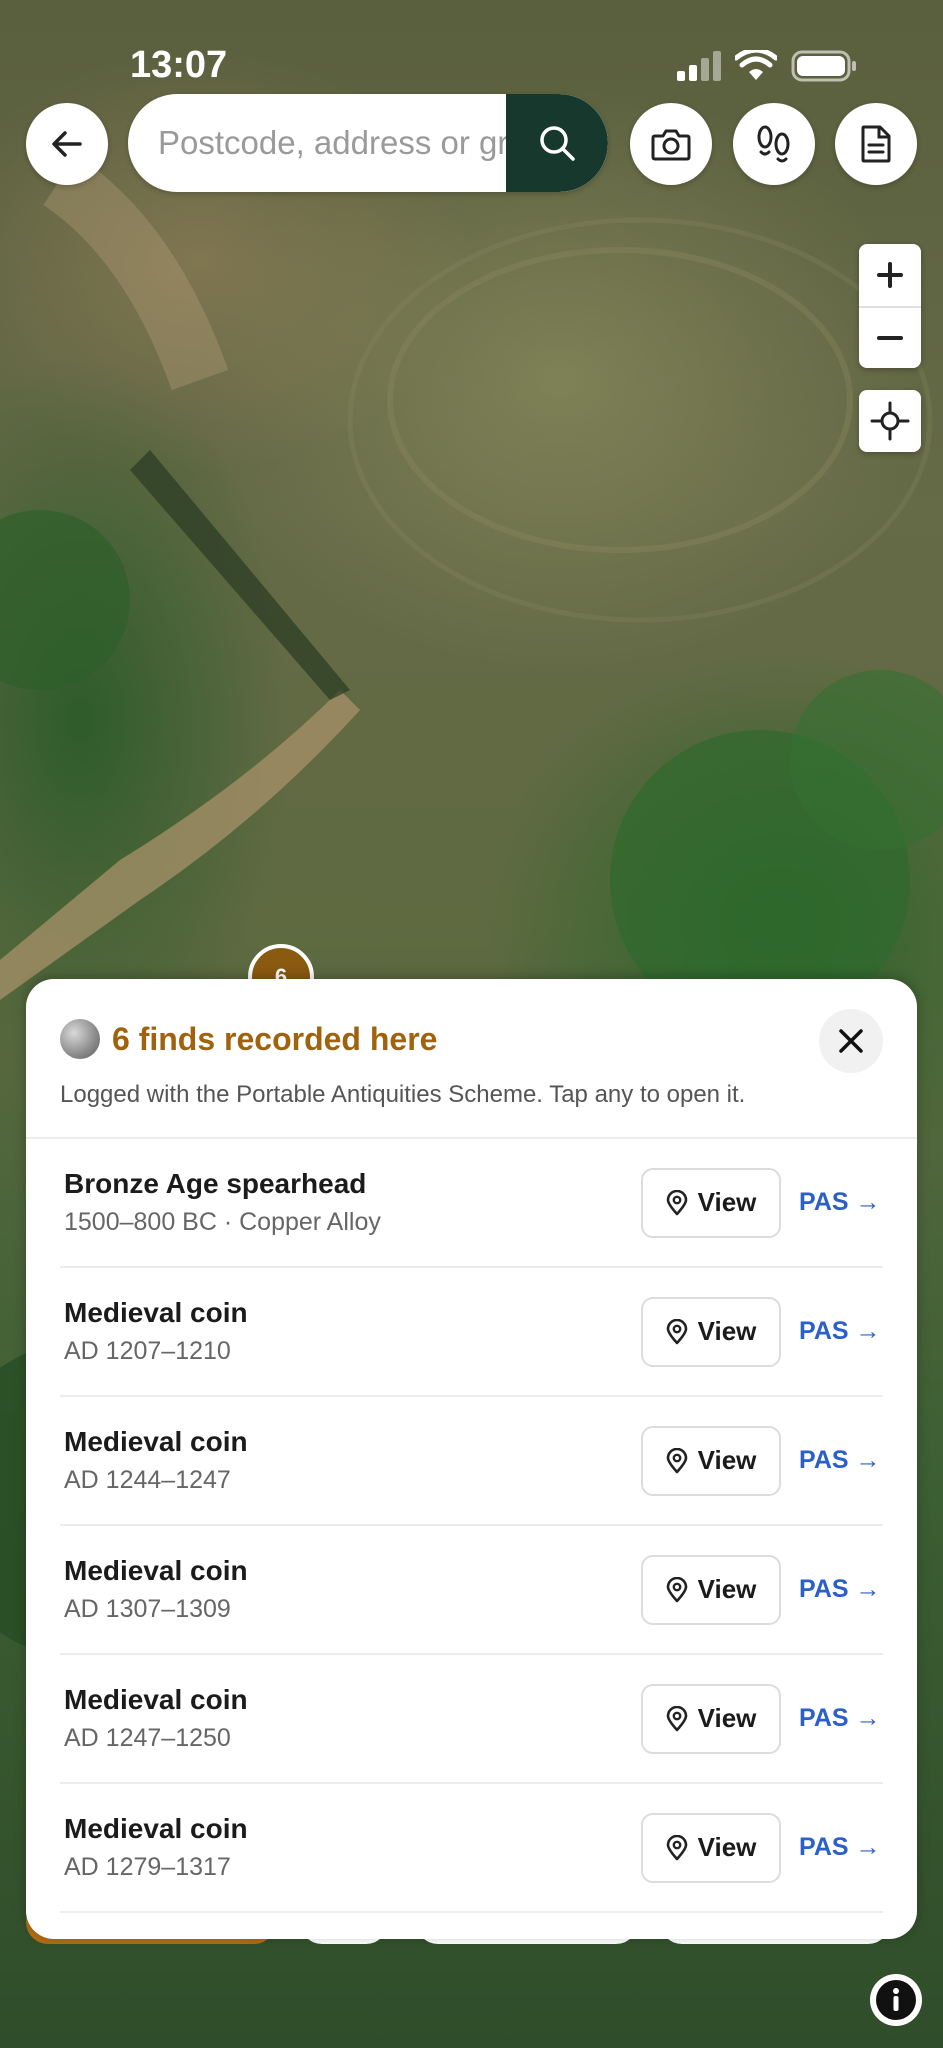  What do you see at coordinates (471, 1039) in the screenshot?
I see `finds-title-row: 6 finds recorded here` at bounding box center [471, 1039].